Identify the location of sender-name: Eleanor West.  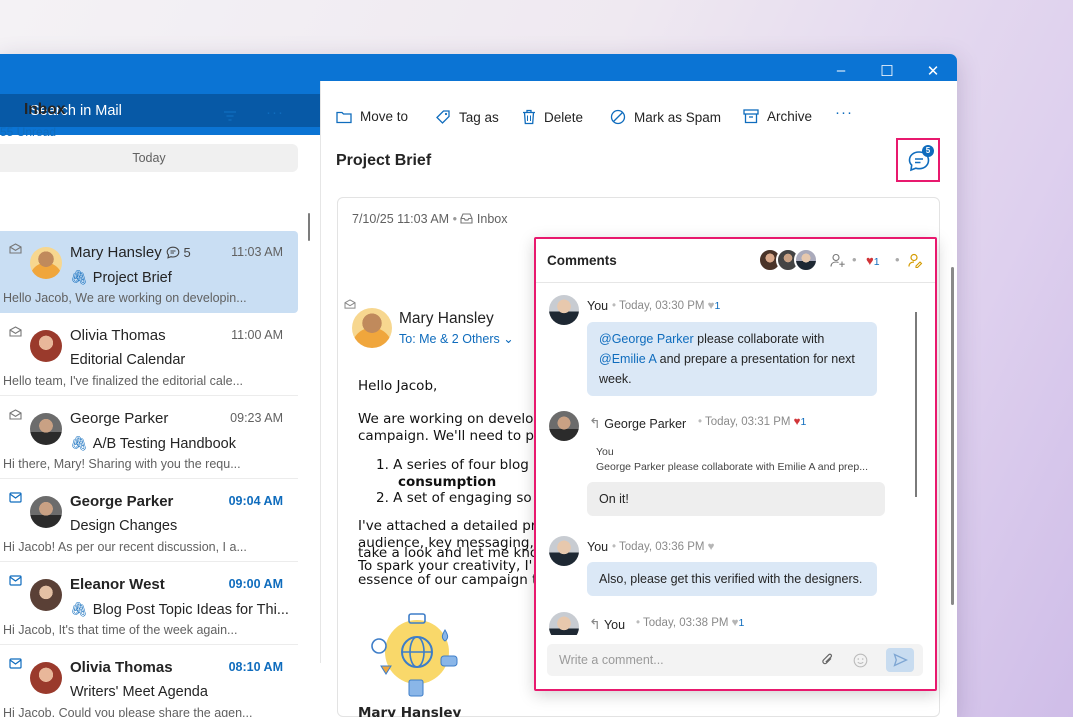
(117, 584).